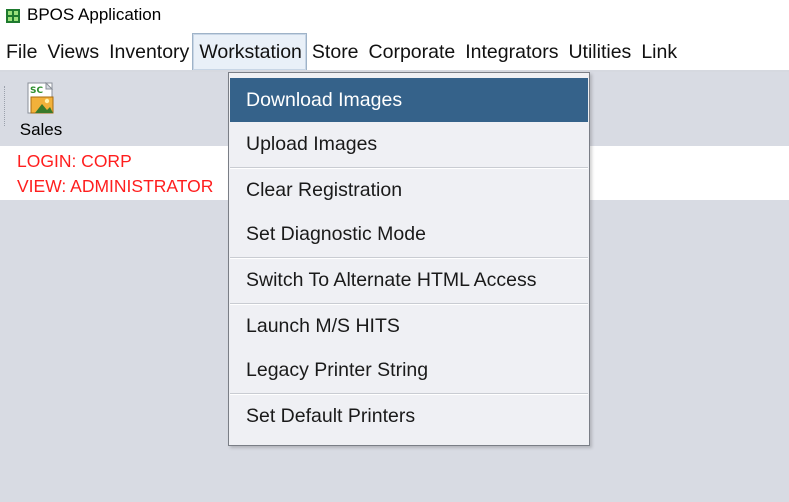  I want to click on menu-item-upload-images: Upload Images, so click(409, 144).